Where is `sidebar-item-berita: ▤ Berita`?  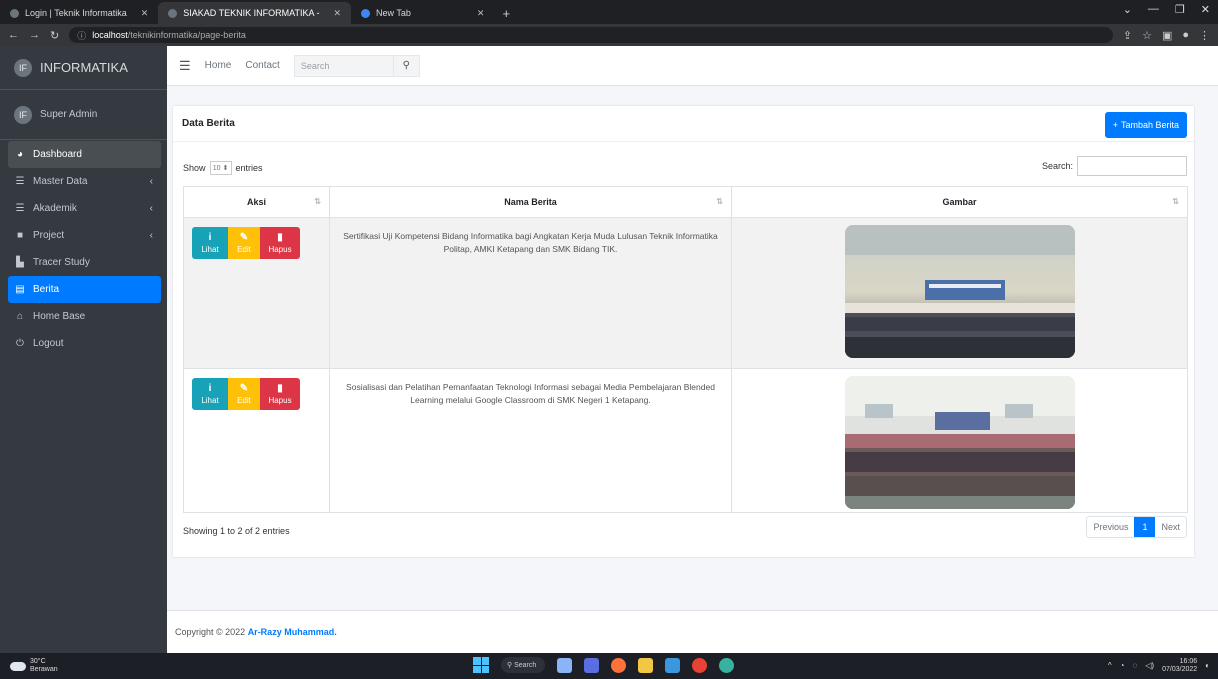 sidebar-item-berita: ▤ Berita is located at coordinates (84, 289).